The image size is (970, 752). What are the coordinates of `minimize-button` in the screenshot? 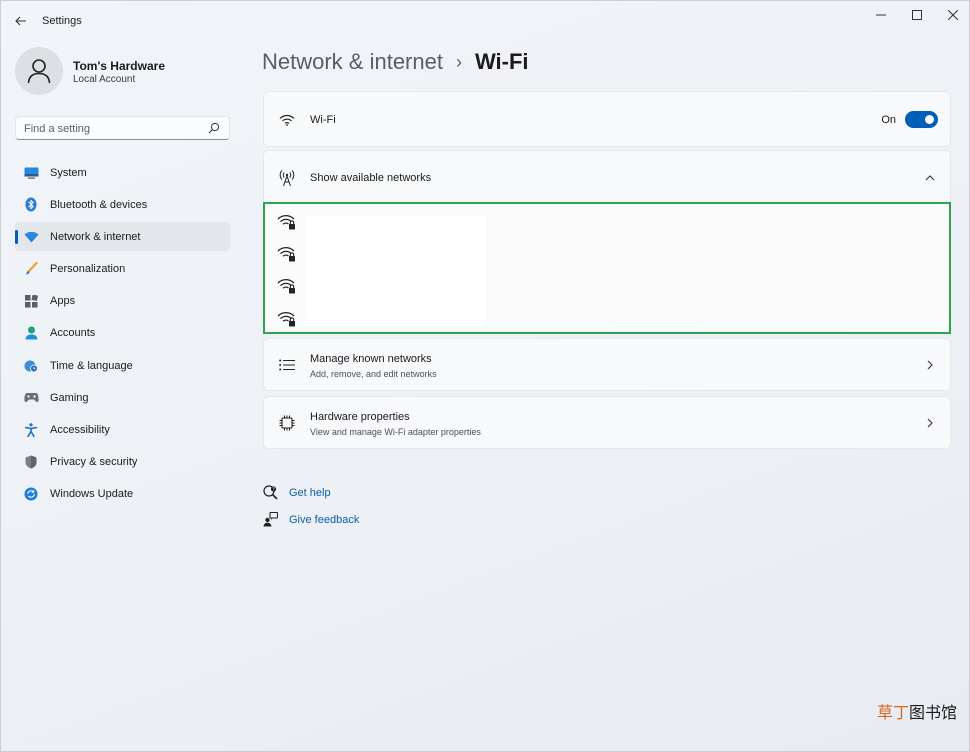 It's located at (881, 15).